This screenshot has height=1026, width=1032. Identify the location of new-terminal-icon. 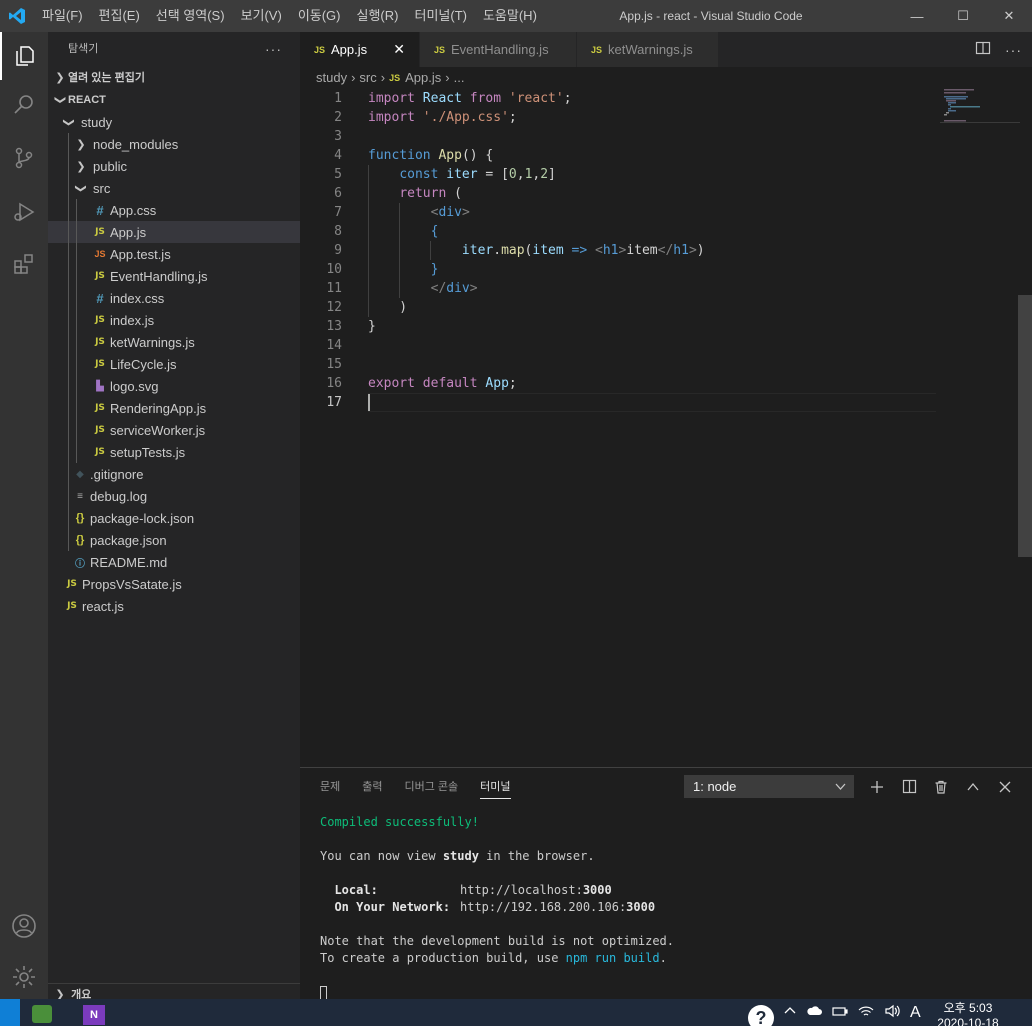
(877, 787).